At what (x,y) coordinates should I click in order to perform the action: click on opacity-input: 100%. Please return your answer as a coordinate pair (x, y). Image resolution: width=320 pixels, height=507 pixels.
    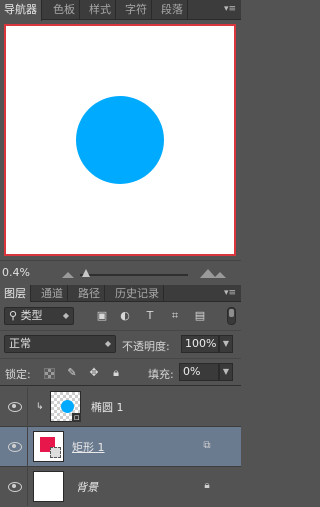
    Looking at the image, I should click on (200, 344).